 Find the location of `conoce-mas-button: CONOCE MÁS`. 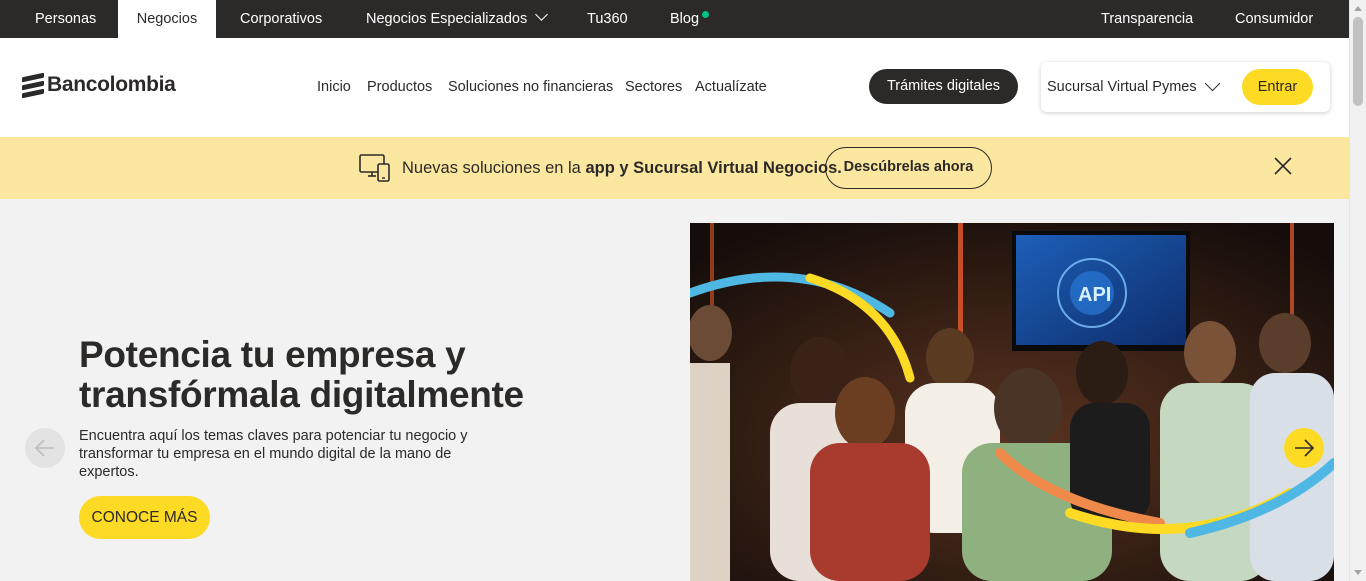

conoce-mas-button: CONOCE MÁS is located at coordinates (144, 517).